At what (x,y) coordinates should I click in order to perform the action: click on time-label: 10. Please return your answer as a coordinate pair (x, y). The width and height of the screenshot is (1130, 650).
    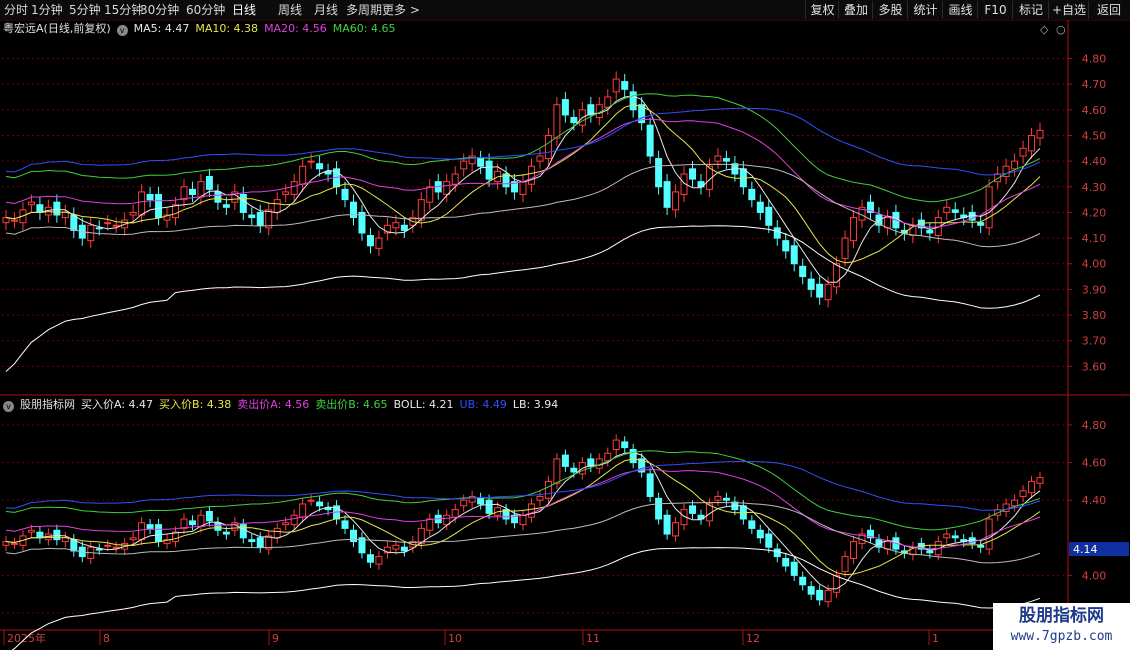
    Looking at the image, I should click on (455, 638).